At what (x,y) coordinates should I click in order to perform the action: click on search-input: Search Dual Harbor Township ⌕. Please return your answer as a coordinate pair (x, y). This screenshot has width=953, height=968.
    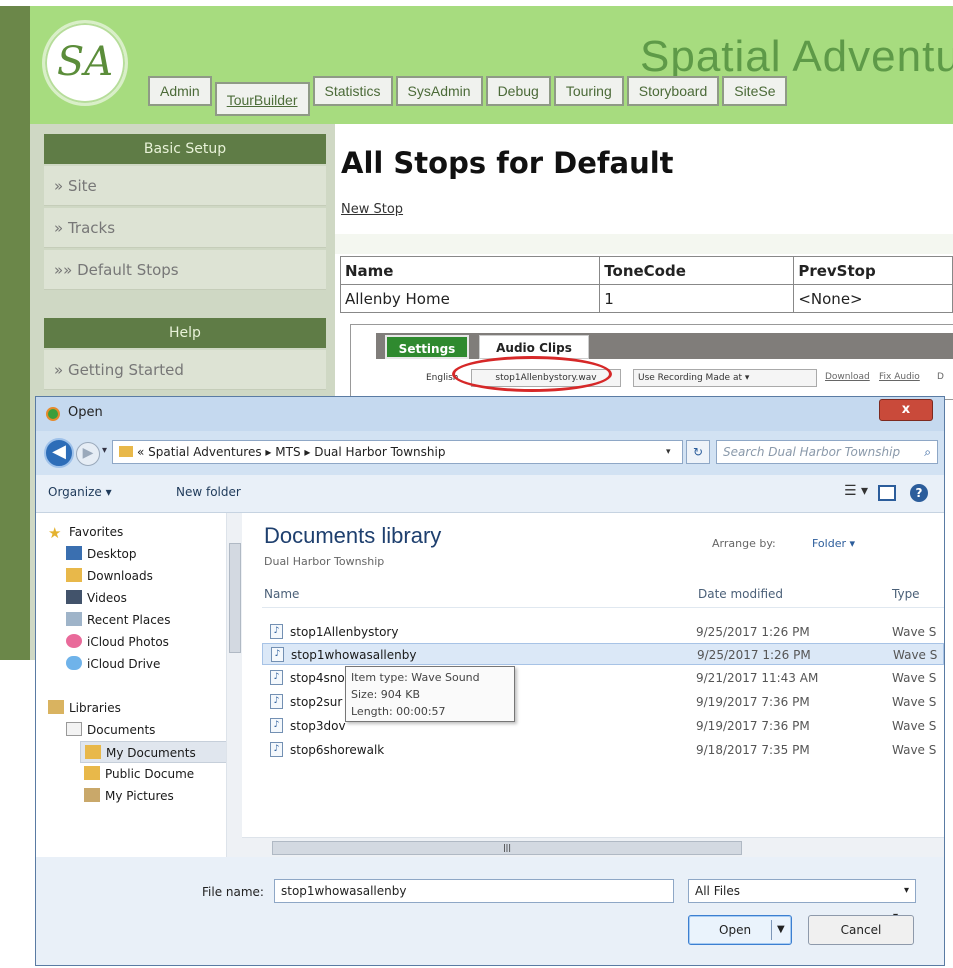
    Looking at the image, I should click on (827, 452).